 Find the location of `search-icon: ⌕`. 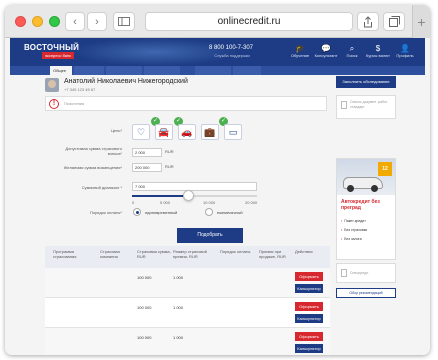

search-icon: ⌕ is located at coordinates (352, 48).